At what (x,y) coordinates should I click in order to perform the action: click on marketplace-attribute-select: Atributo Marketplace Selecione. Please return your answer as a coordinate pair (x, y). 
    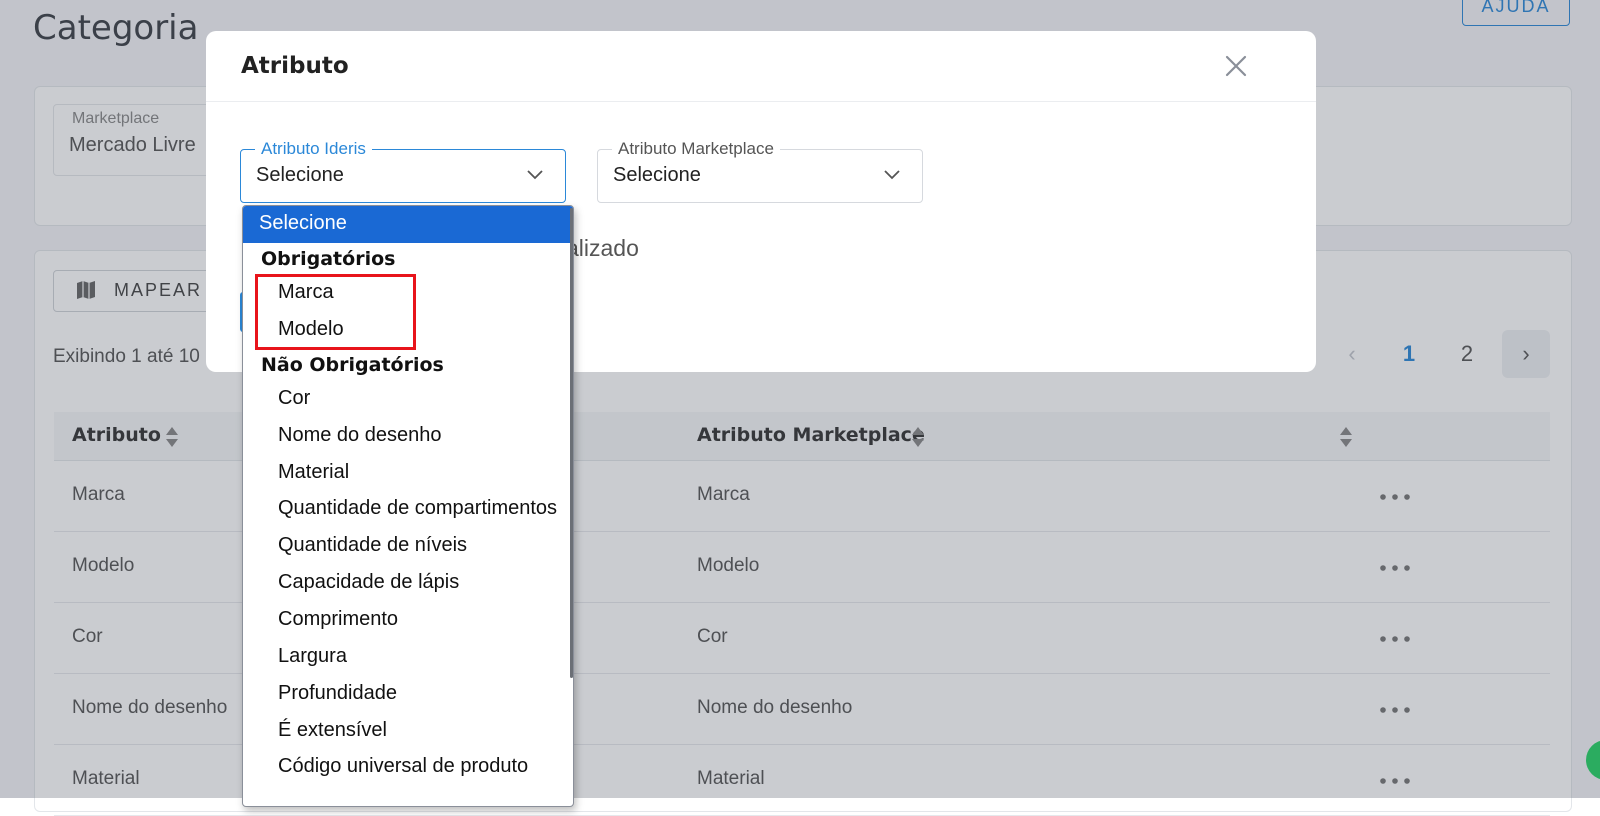
    Looking at the image, I should click on (760, 171).